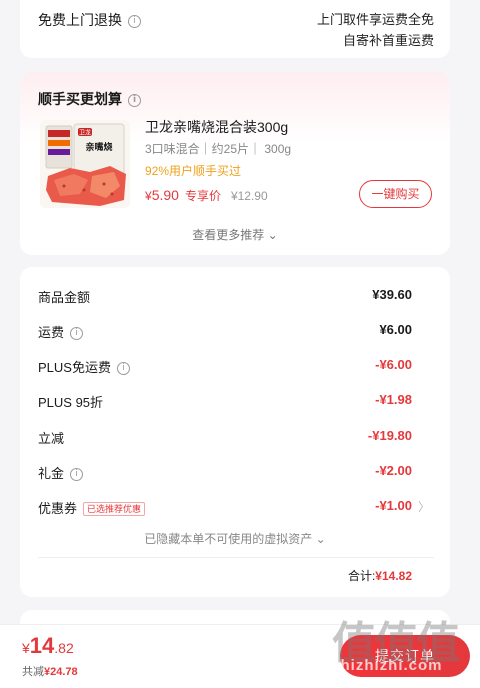 Image resolution: width=480 pixels, height=688 pixels. Describe the element at coordinates (235, 538) in the screenshot. I see `hidden-assets-toggle: 已隐藏本单不可使用的虚拟资产 ⌄` at that location.